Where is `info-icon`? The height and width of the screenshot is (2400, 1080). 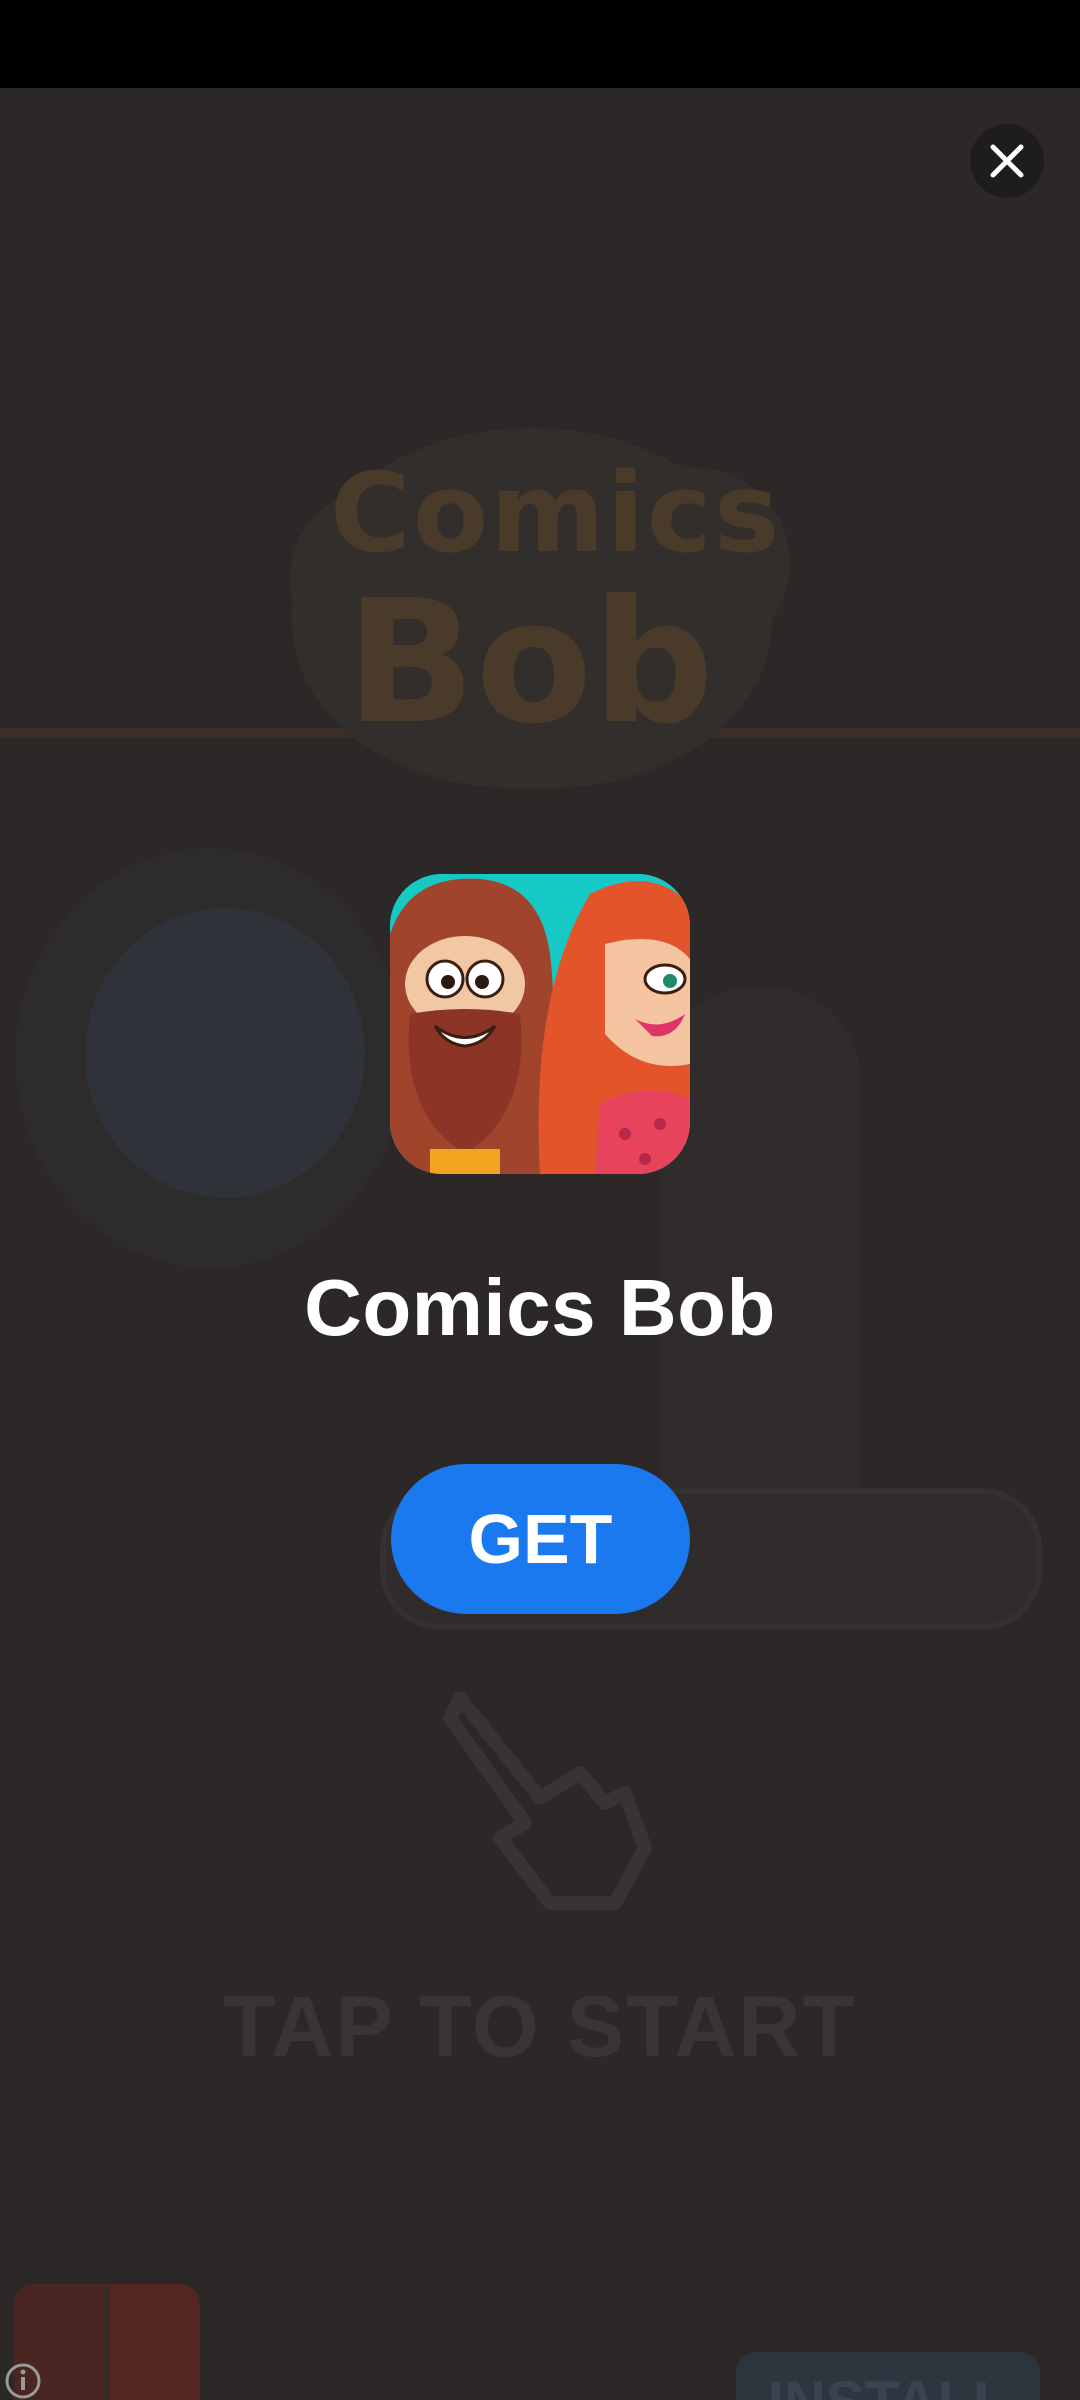
info-icon is located at coordinates (23, 2381).